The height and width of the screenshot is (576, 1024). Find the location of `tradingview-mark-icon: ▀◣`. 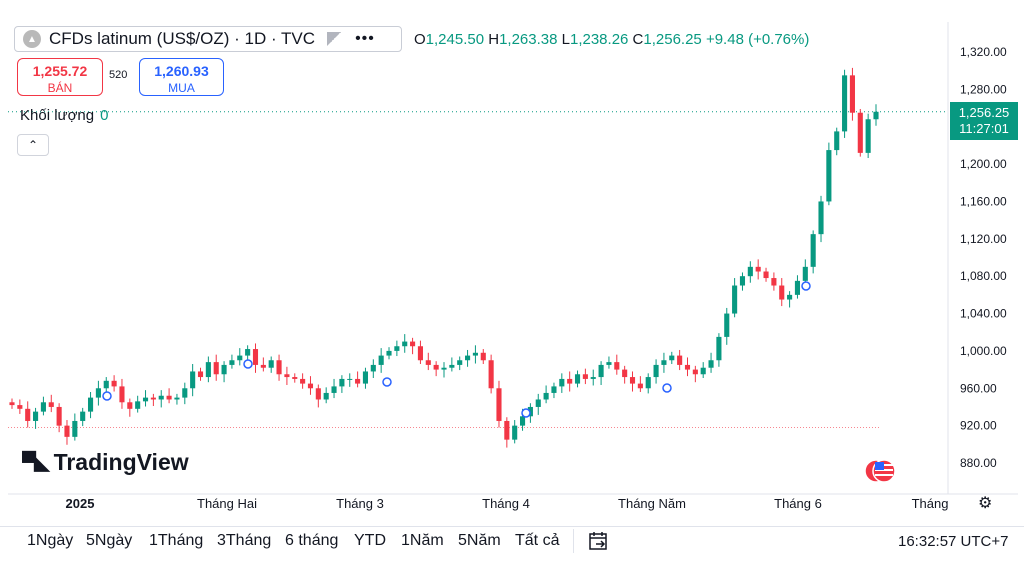

tradingview-mark-icon: ▀◣ is located at coordinates (36, 463).